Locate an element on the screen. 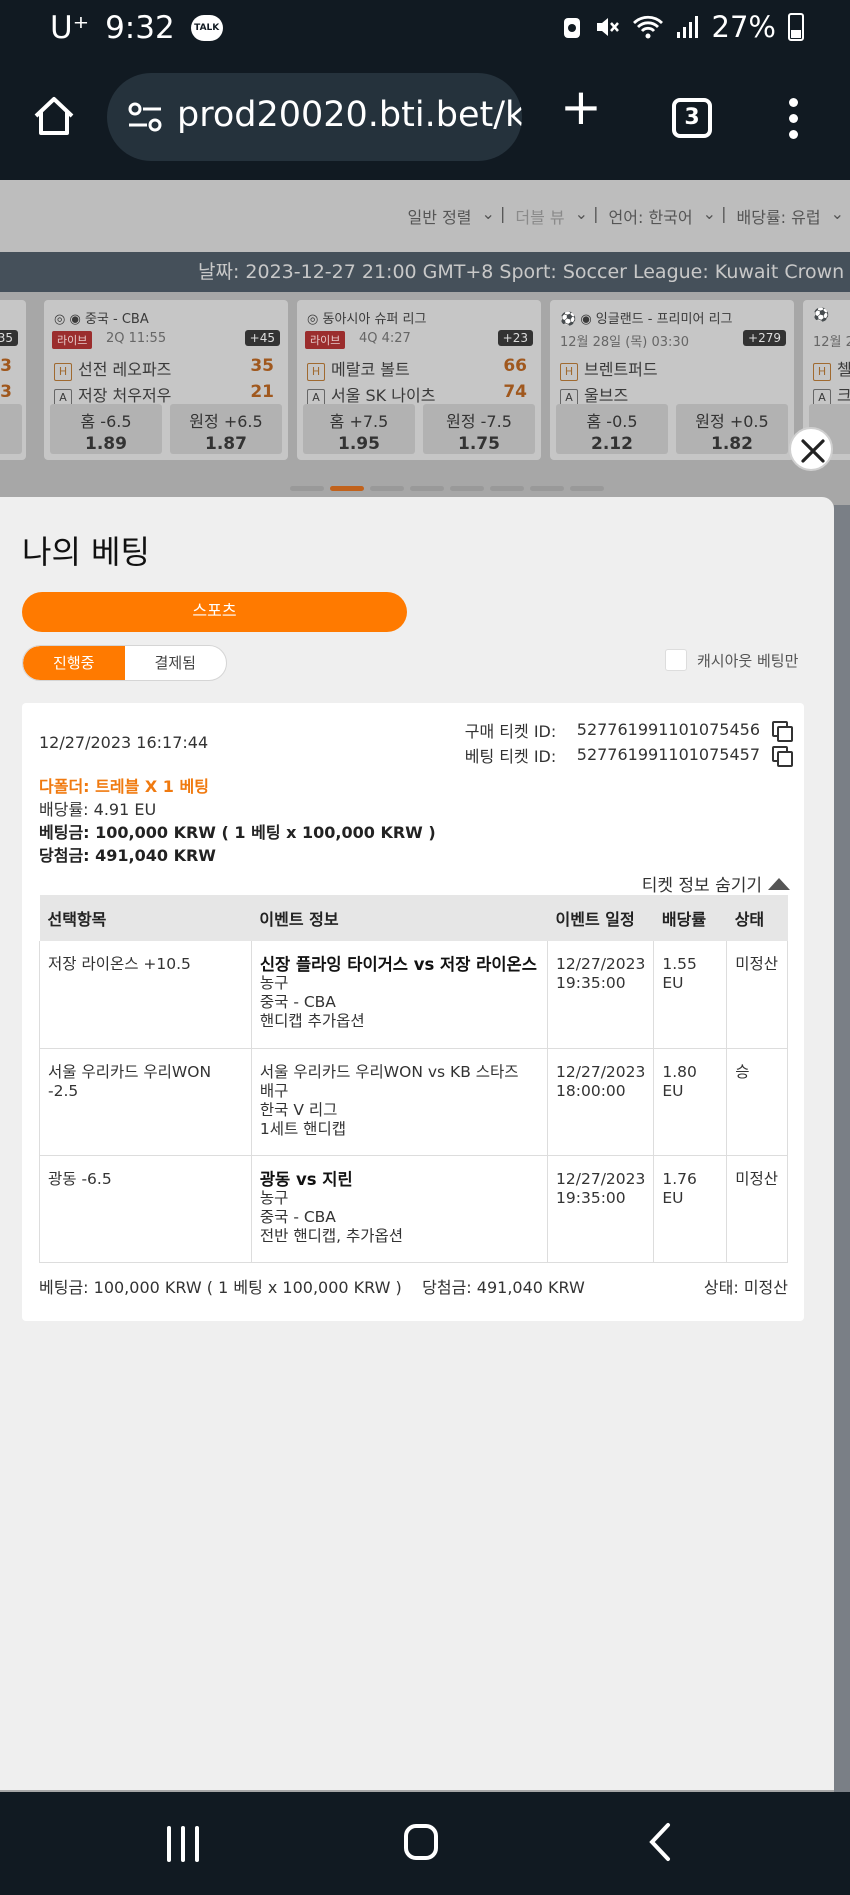  sort-language: 언어: 한국어 is located at coordinates (651, 216).